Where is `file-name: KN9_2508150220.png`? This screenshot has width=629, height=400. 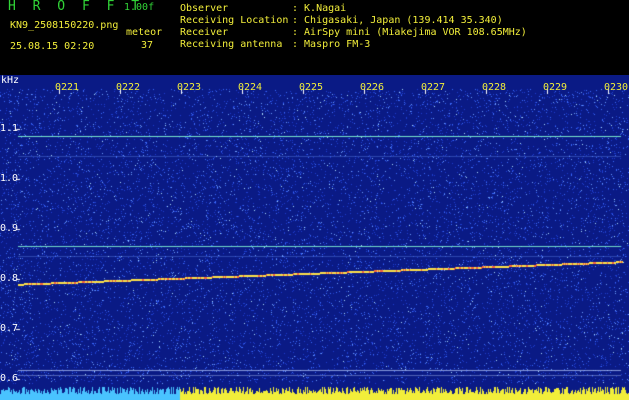
file-name: KN9_2508150220.png is located at coordinates (64, 25).